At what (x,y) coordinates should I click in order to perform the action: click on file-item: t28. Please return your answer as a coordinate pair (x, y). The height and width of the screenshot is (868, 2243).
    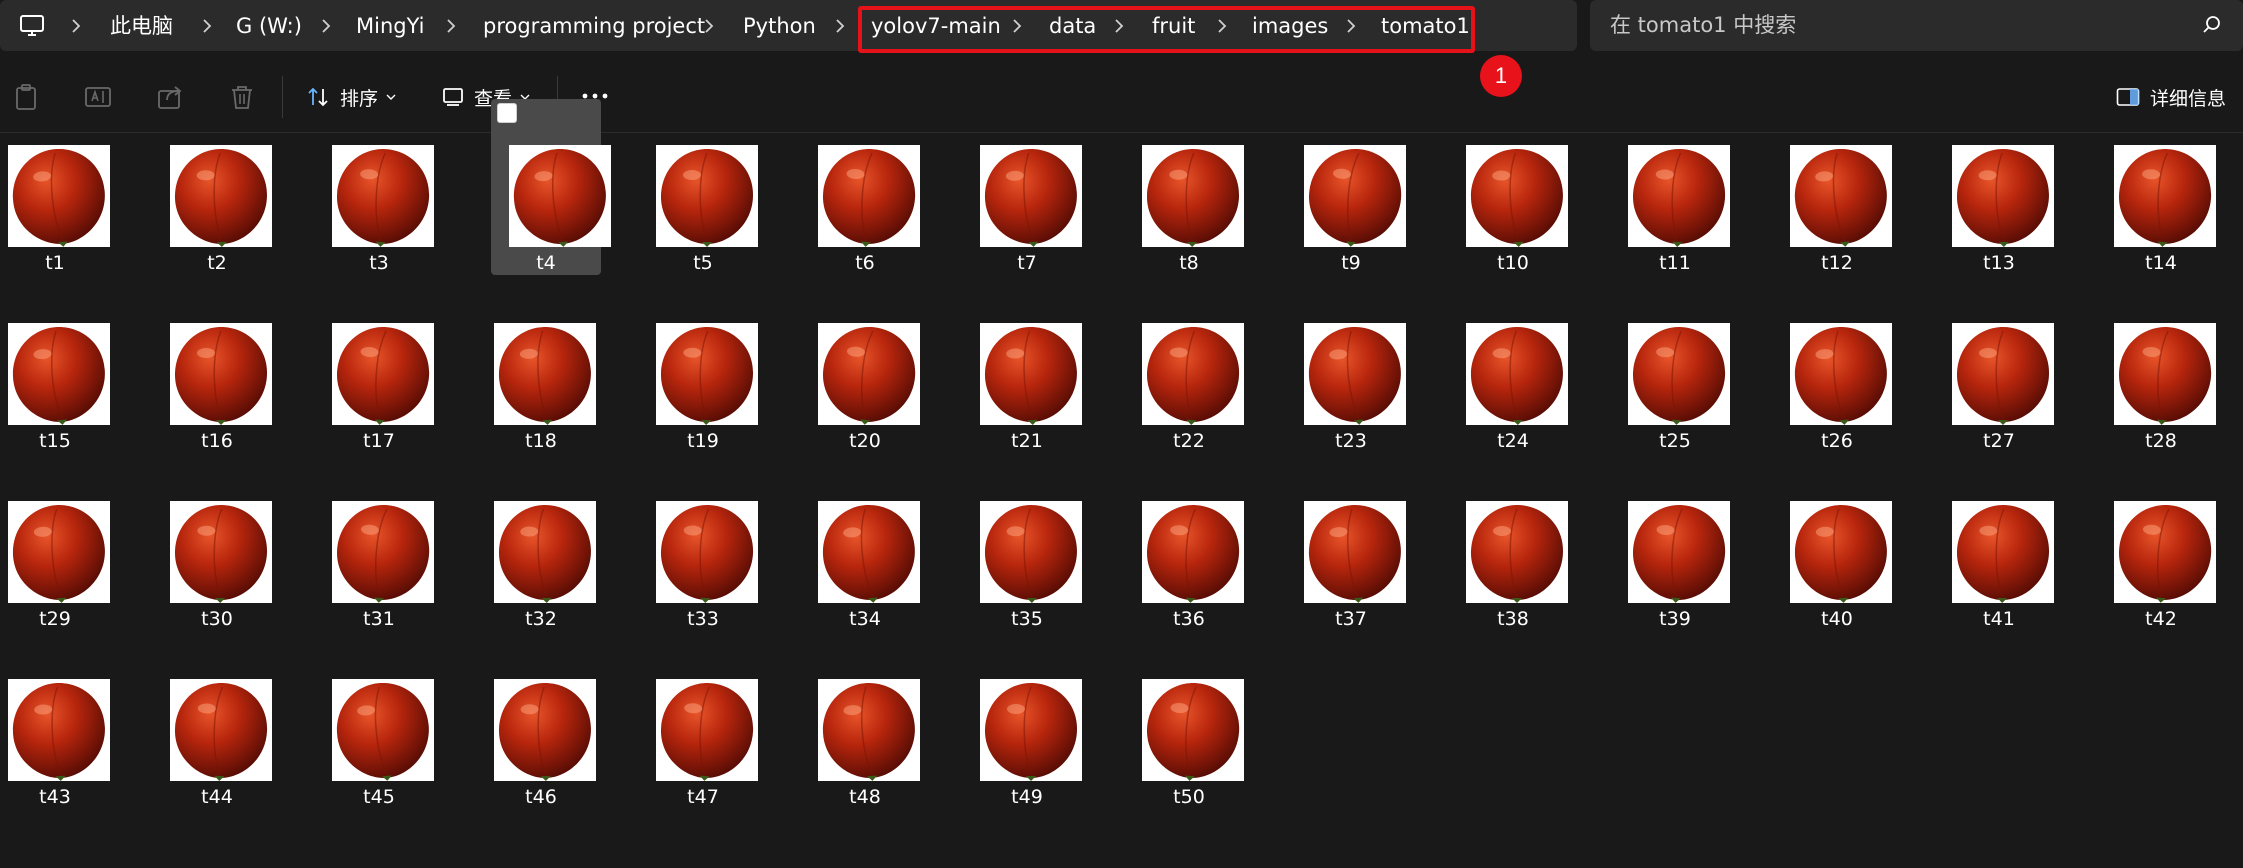
    Looking at the image, I should click on (2167, 365).